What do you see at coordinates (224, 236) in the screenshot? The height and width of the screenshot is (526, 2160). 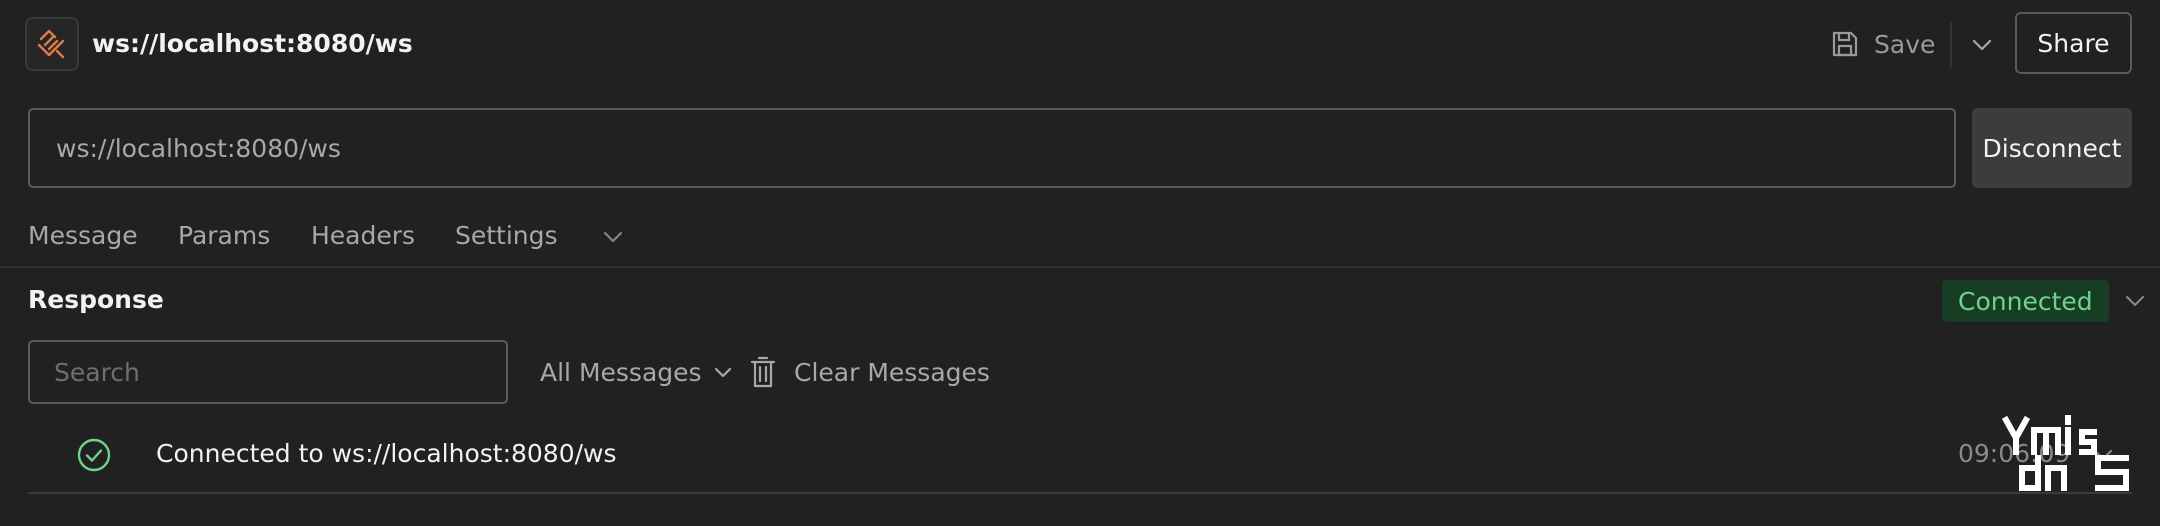 I see `tab-params: Params` at bounding box center [224, 236].